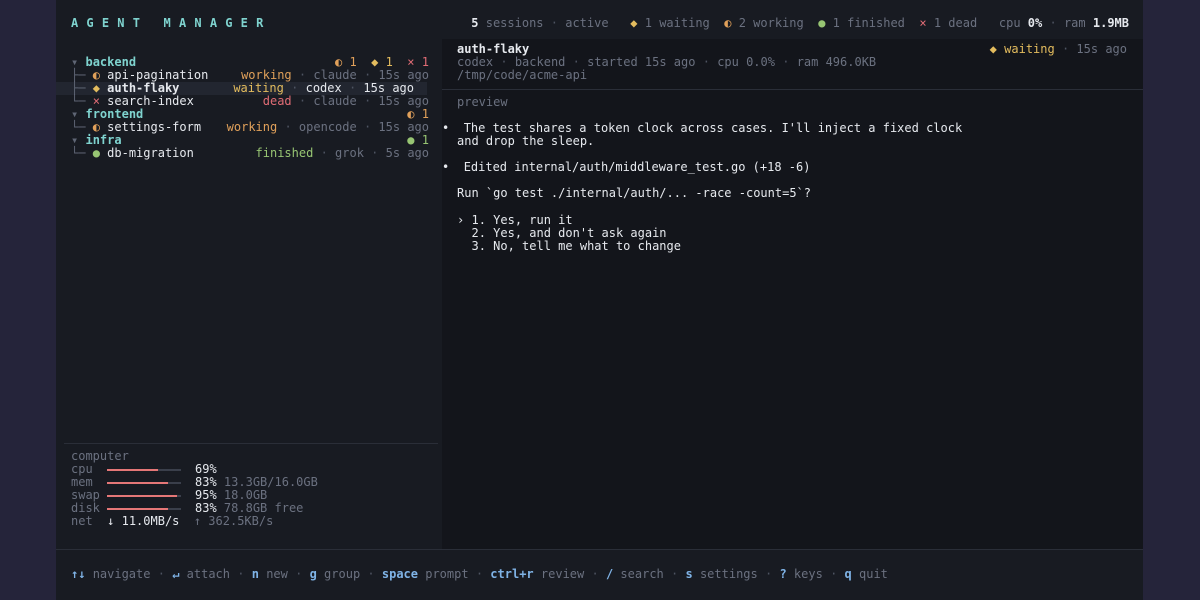  Describe the element at coordinates (111, 62) in the screenshot. I see `group-name: backend` at that location.